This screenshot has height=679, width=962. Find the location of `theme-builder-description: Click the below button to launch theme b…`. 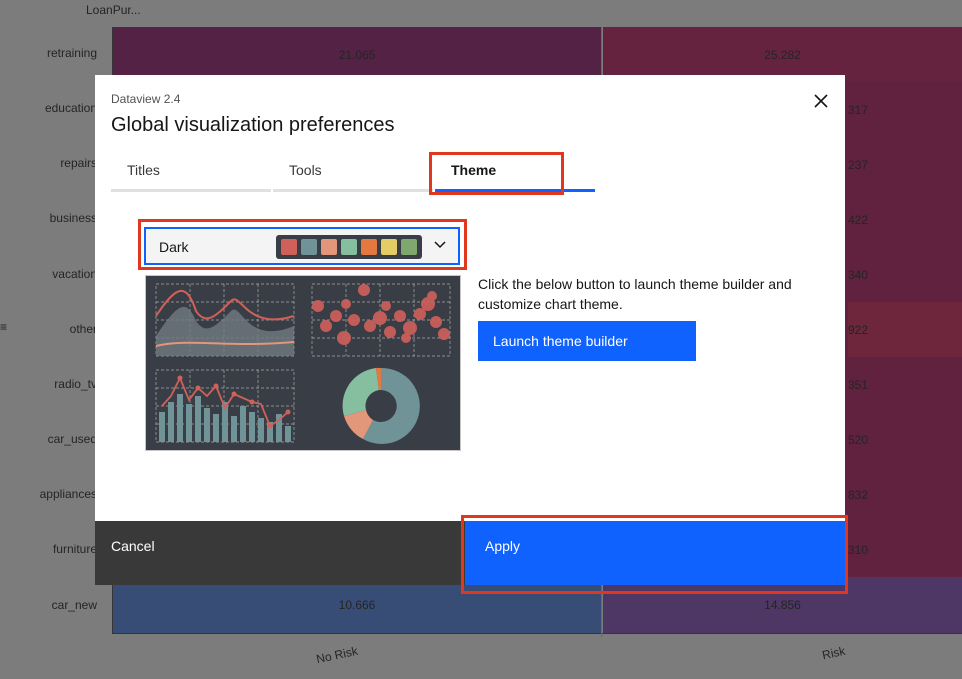

theme-builder-description: Click the below button to launch theme b… is located at coordinates (635, 294).